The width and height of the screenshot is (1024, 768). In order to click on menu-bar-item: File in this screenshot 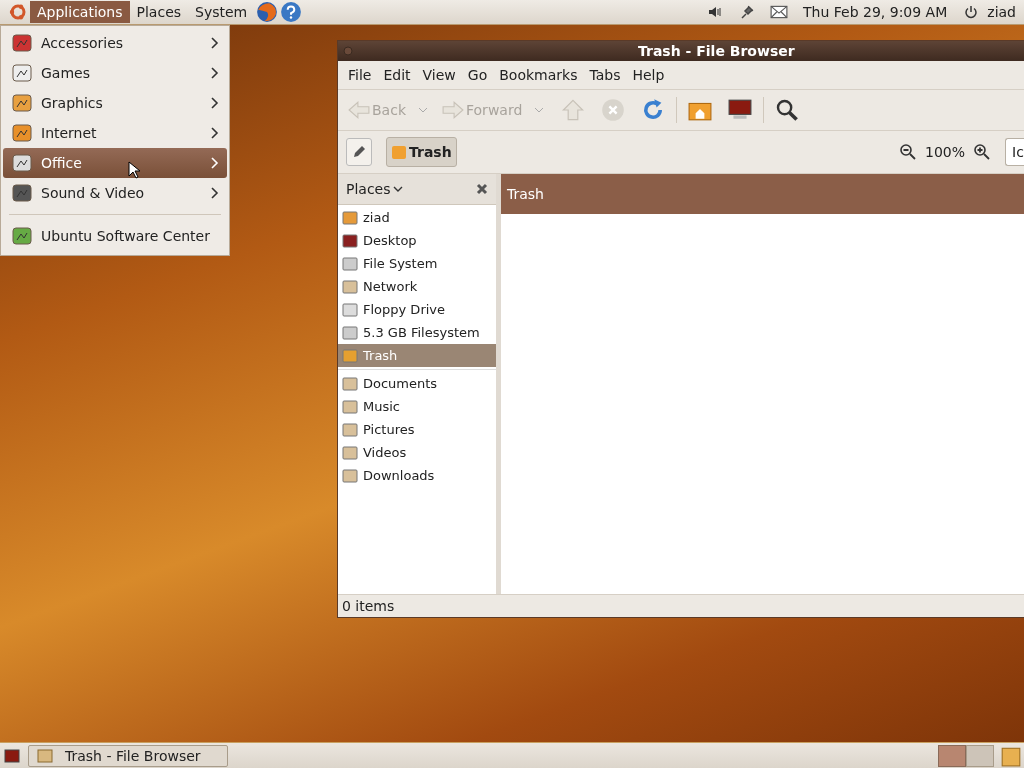, I will do `click(360, 75)`.